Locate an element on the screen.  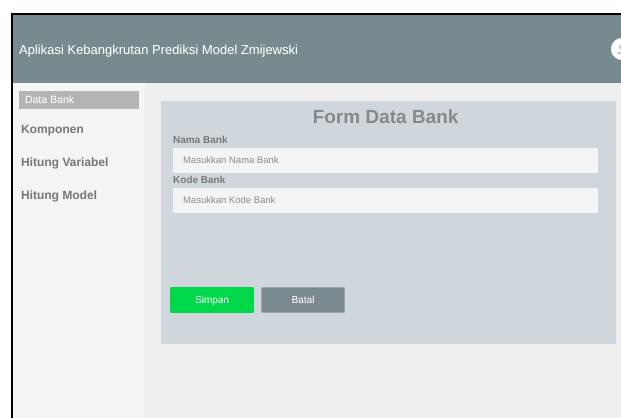
input-field: Masukkan Nama Bank is located at coordinates (385, 160).